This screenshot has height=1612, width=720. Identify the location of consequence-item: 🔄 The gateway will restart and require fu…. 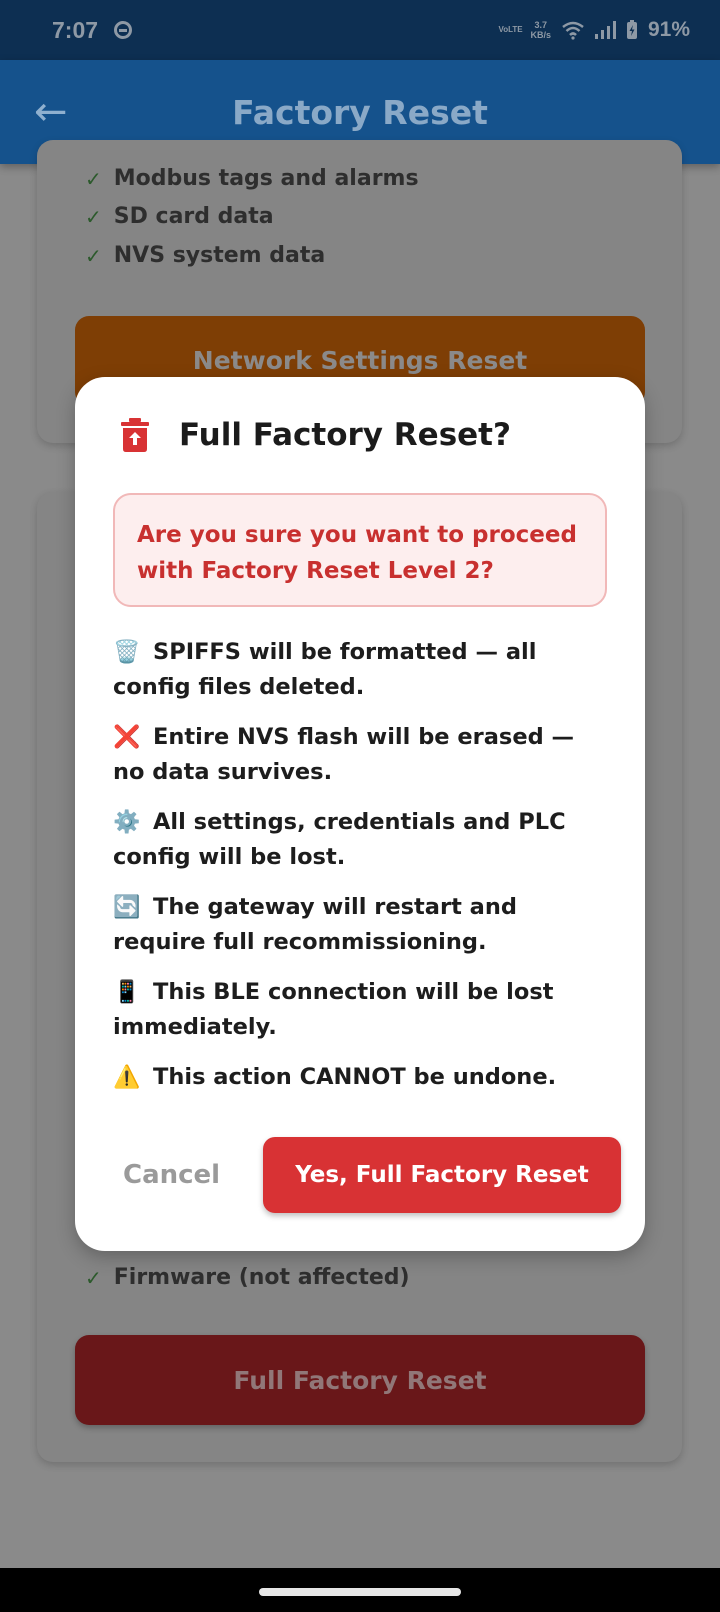
(363, 924).